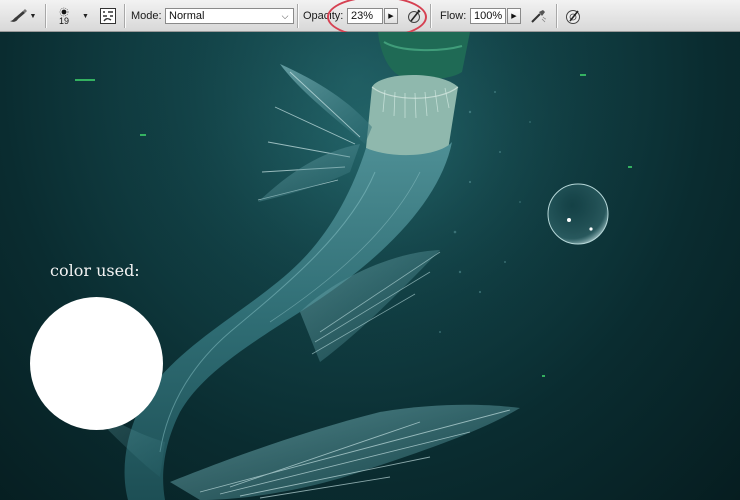 The width and height of the screenshot is (740, 500). I want to click on caption: color used:, so click(95, 270).